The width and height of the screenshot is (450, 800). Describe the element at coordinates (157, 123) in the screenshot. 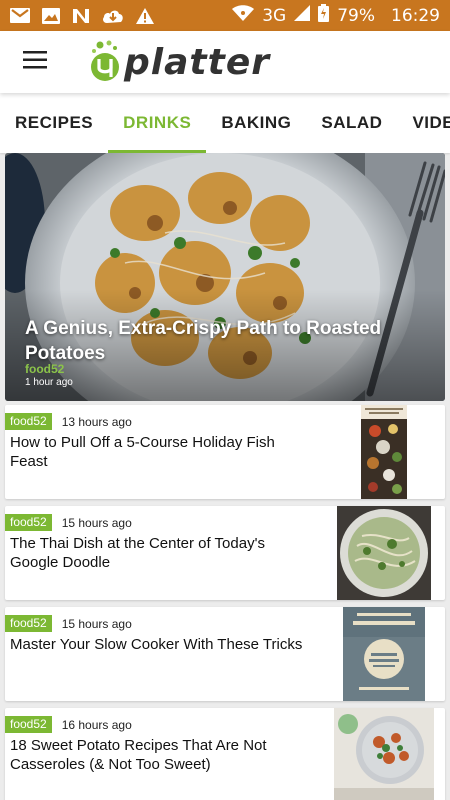

I see `tab-drinks: DRINKS` at that location.